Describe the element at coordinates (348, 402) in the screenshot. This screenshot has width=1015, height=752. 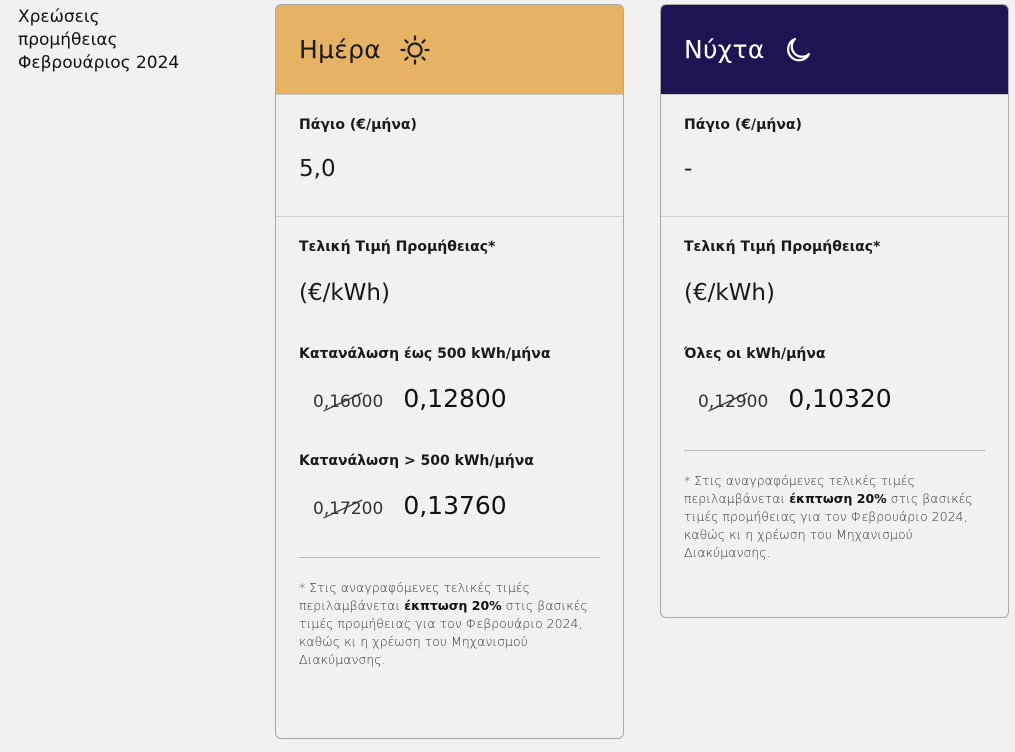
I see `old-price: 0,16000` at that location.